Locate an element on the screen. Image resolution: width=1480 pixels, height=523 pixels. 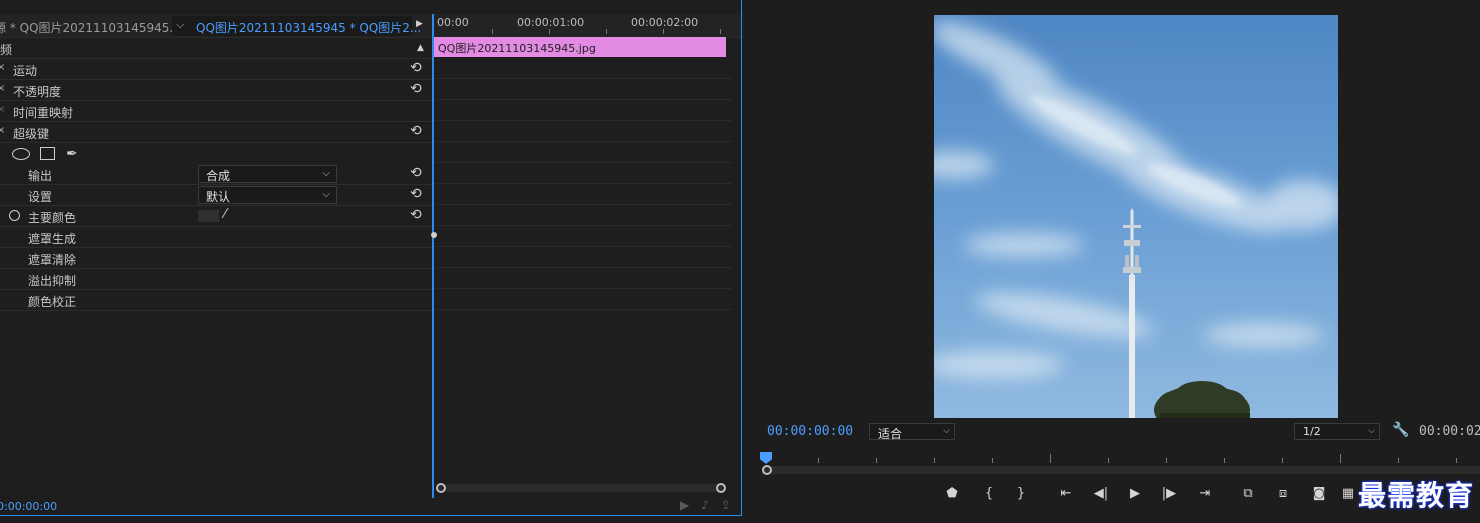
play-only-audio-icon: ▶ is located at coordinates (419, 24).